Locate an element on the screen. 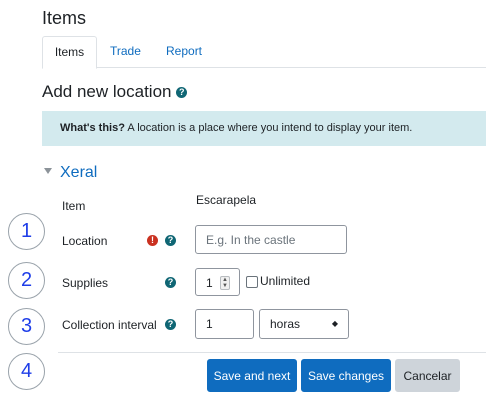  cancel-button: Cancelar is located at coordinates (427, 375).